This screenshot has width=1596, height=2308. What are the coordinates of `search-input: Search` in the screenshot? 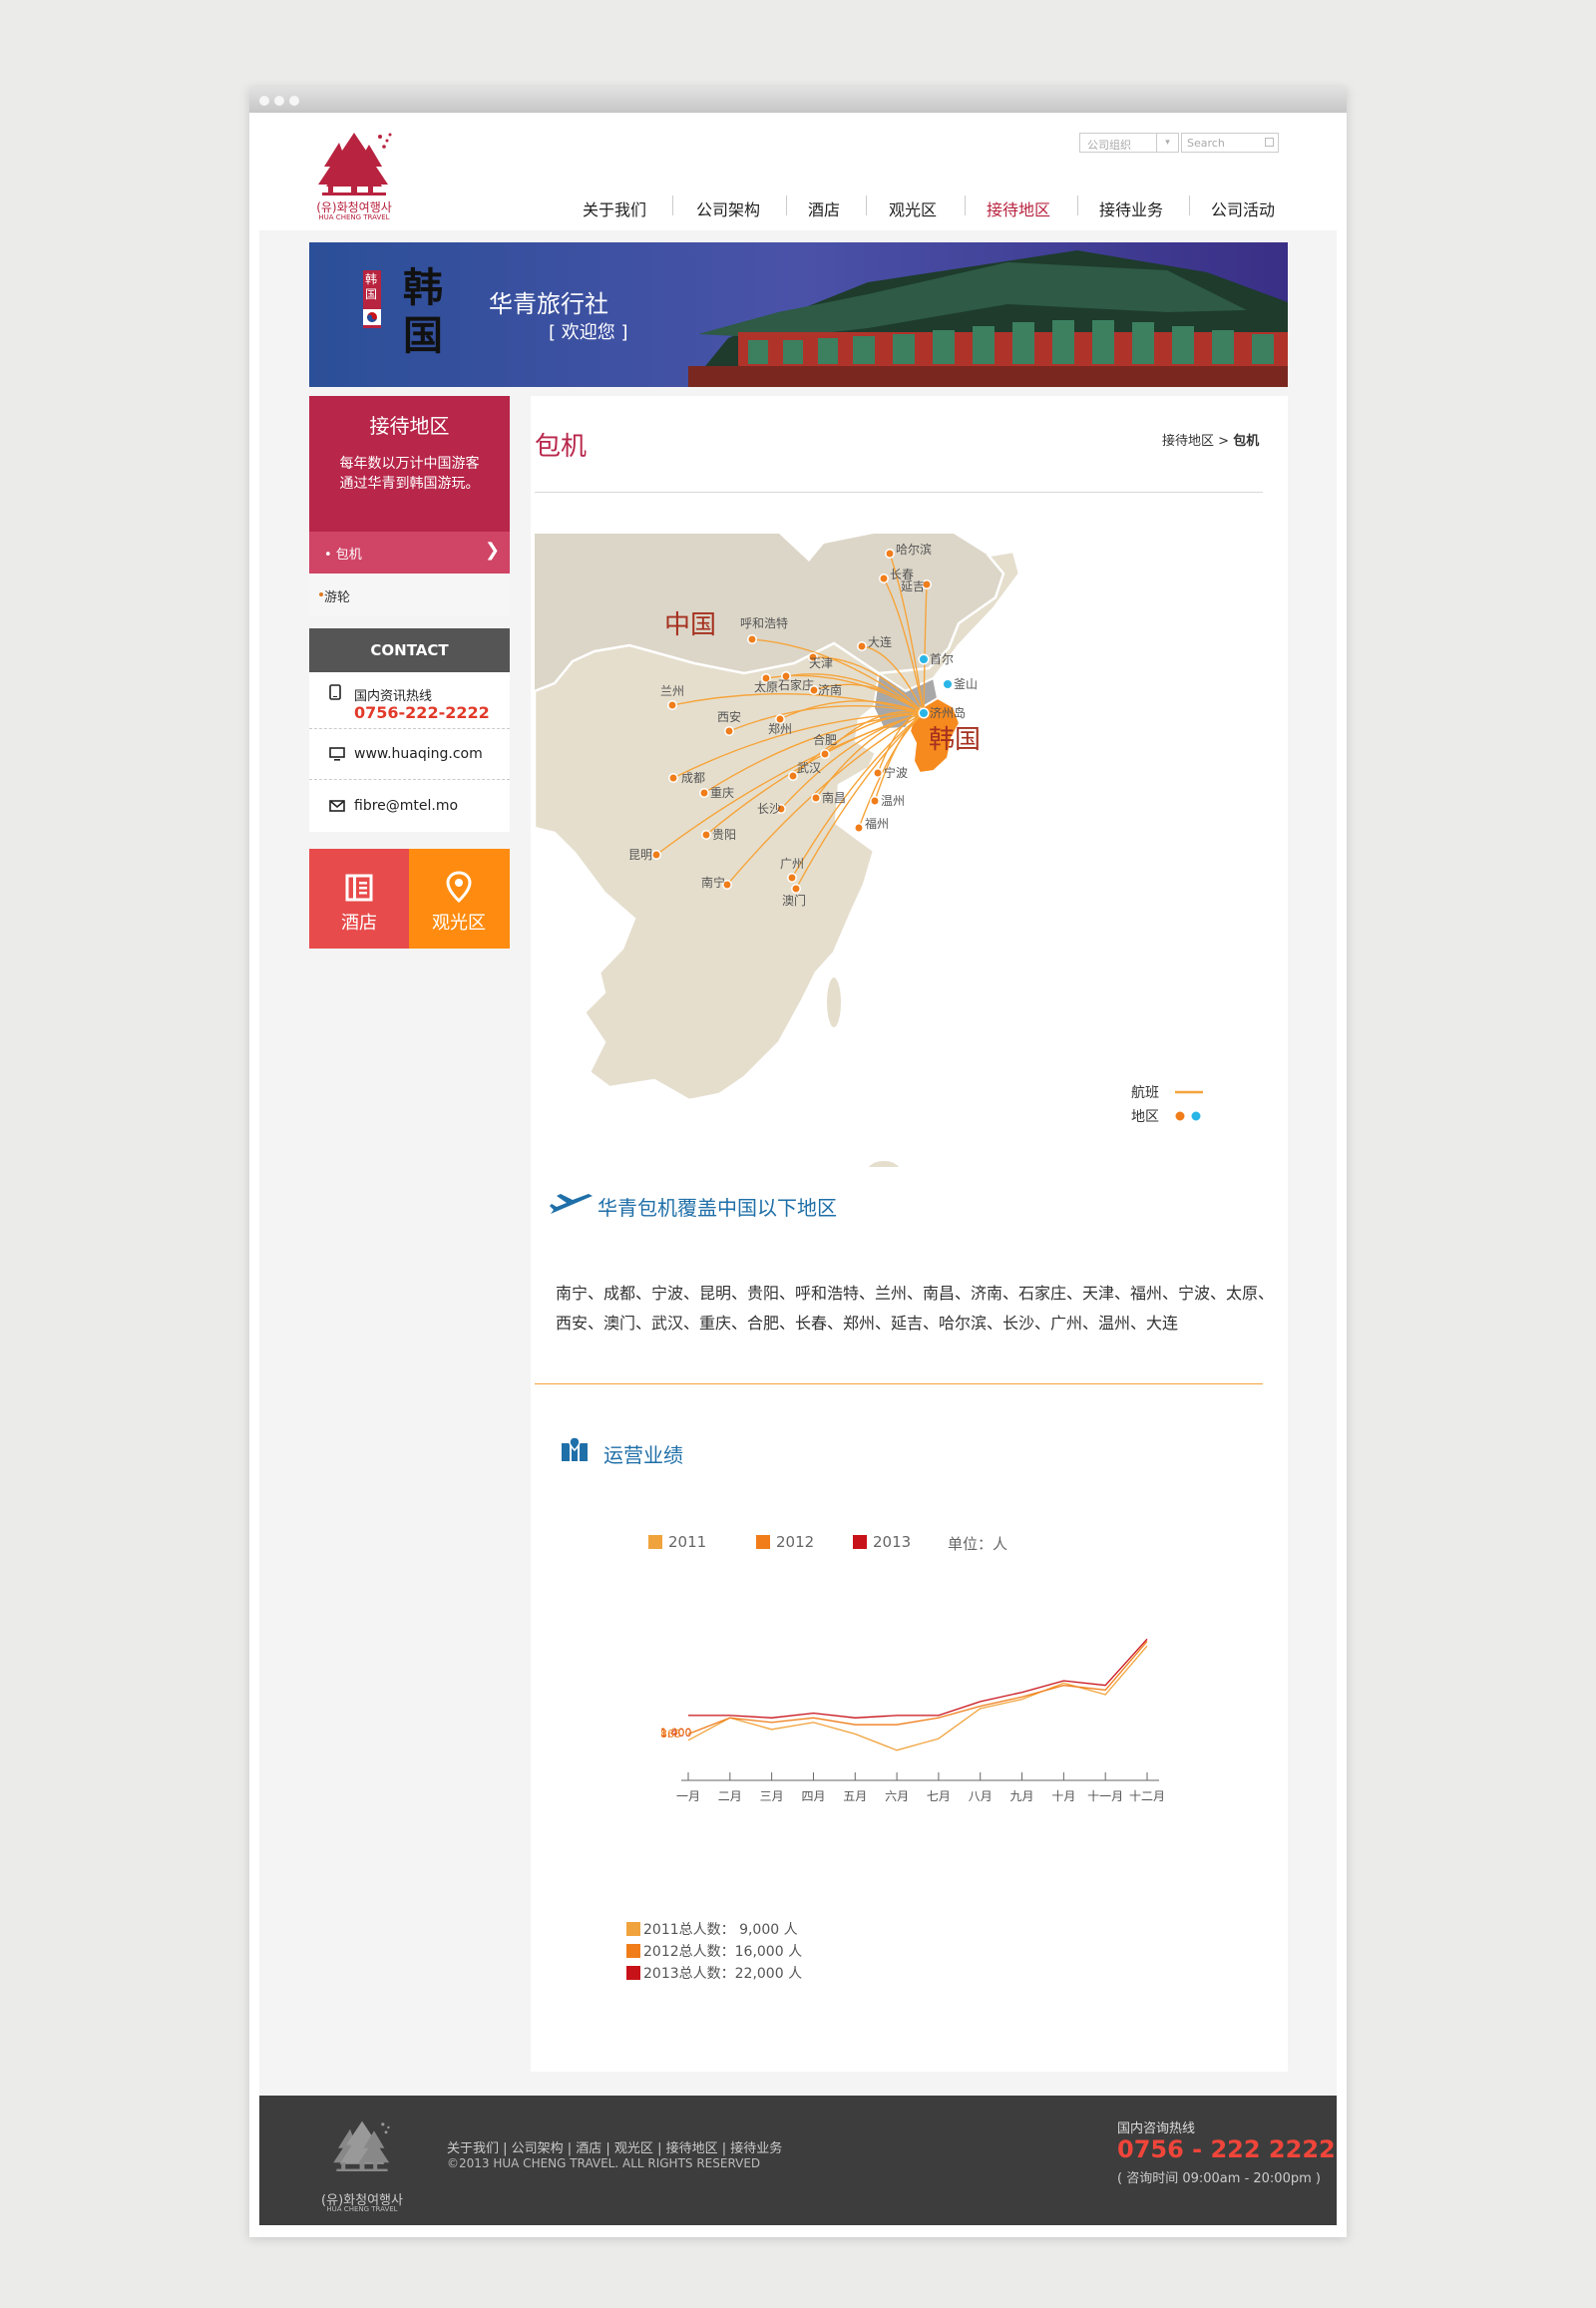 It's located at (1230, 143).